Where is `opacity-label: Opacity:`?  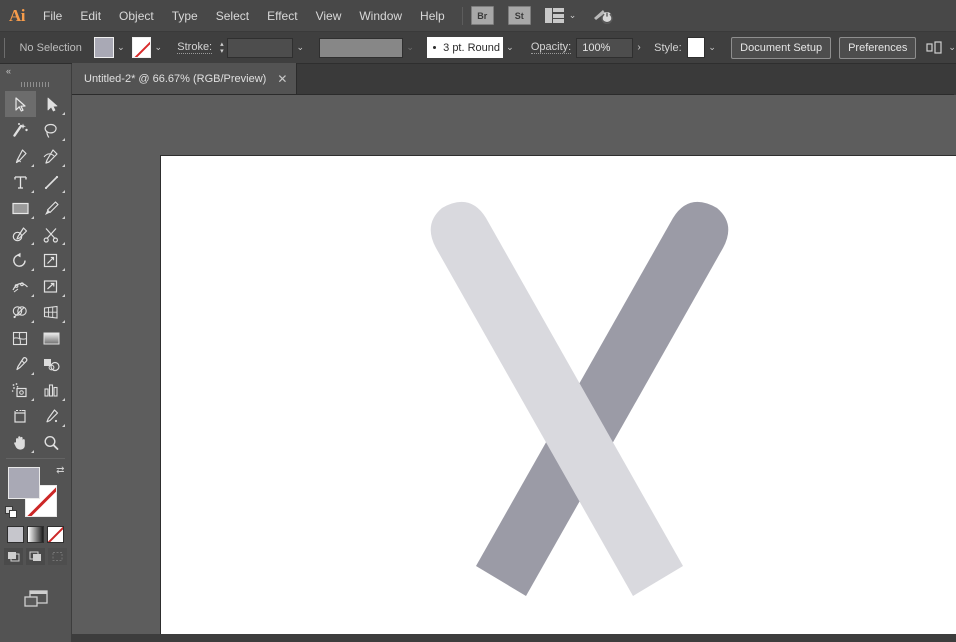
opacity-label: Opacity: is located at coordinates (551, 47).